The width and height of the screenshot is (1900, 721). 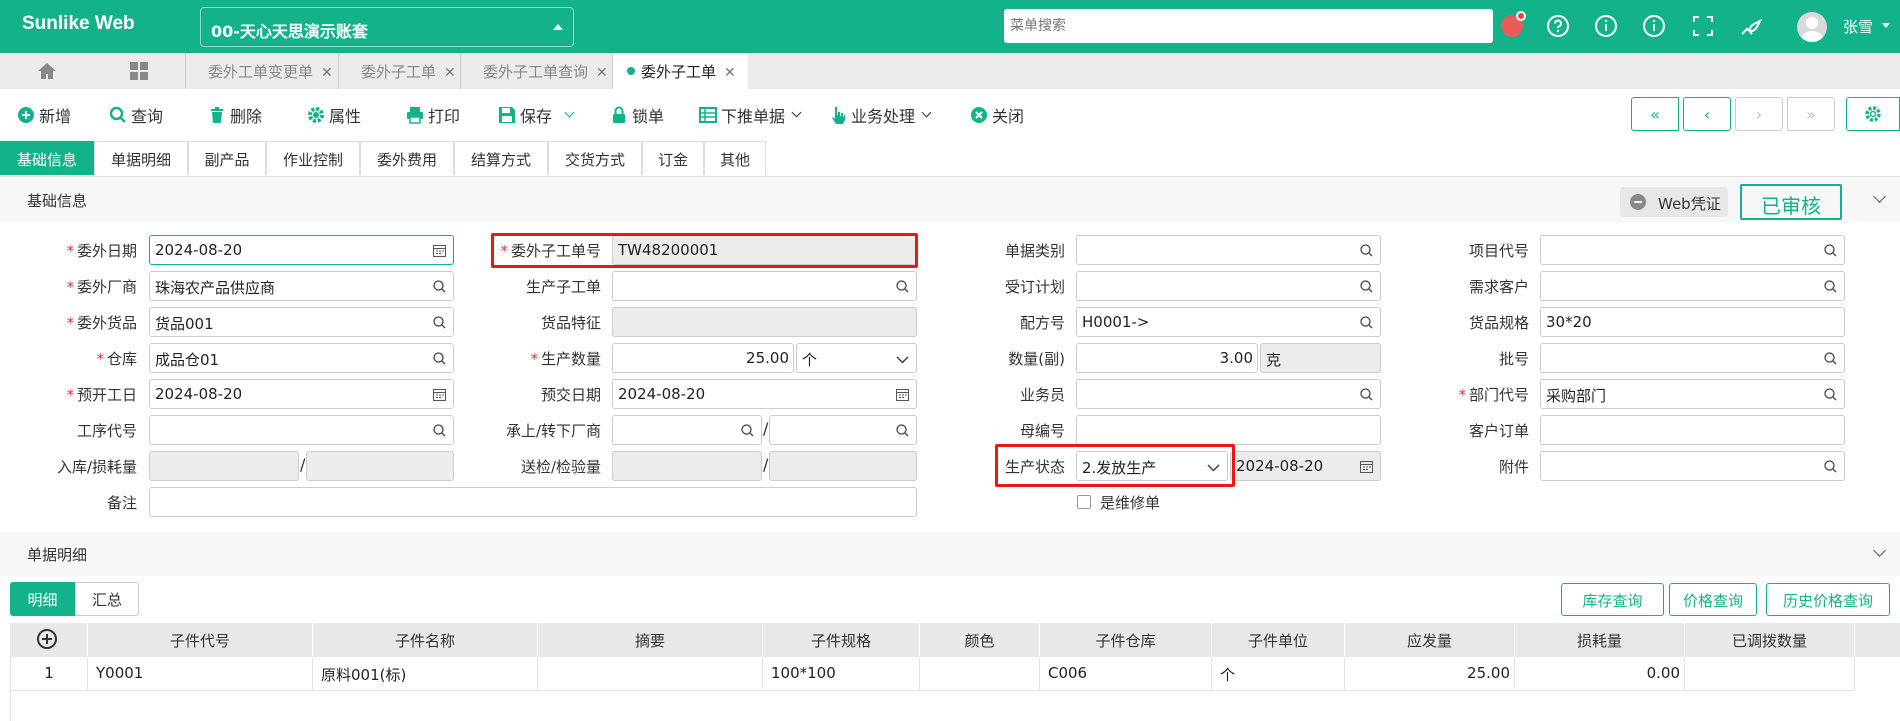 I want to click on print-button: 打印, so click(x=433, y=115).